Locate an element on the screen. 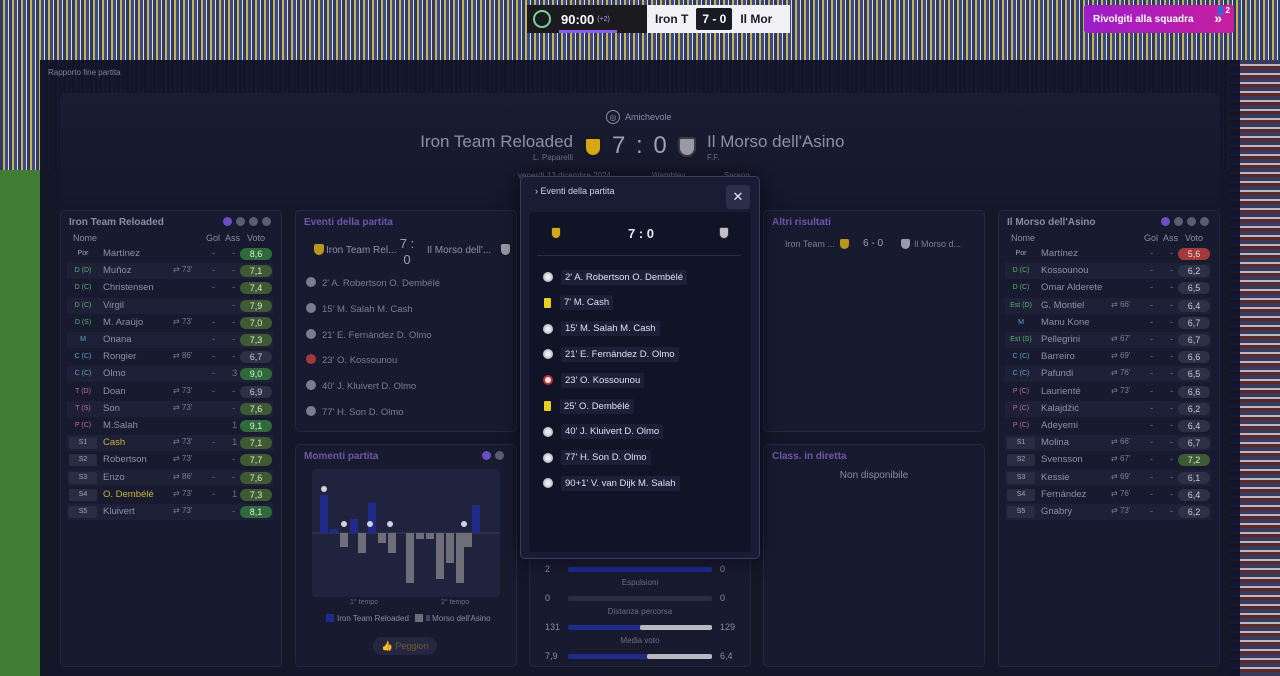 The height and width of the screenshot is (676, 1280). home-team-name: Iron Team Reloaded is located at coordinates (476, 142).